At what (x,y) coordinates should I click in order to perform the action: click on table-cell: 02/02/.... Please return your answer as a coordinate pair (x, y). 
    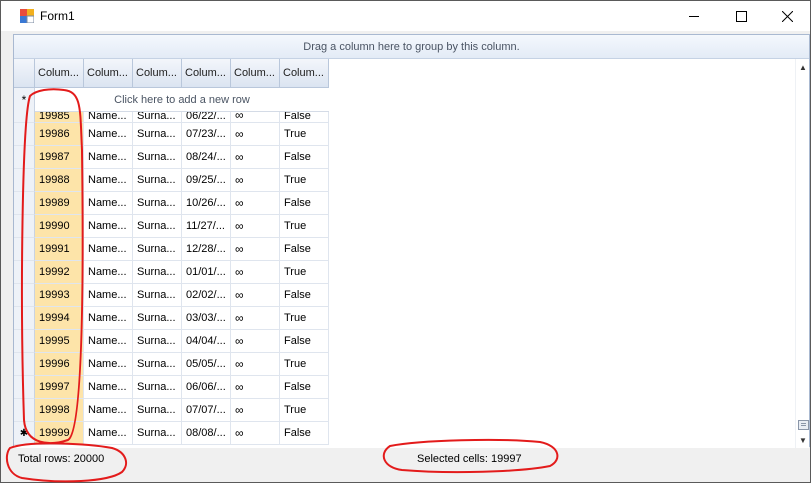
    Looking at the image, I should click on (206, 295).